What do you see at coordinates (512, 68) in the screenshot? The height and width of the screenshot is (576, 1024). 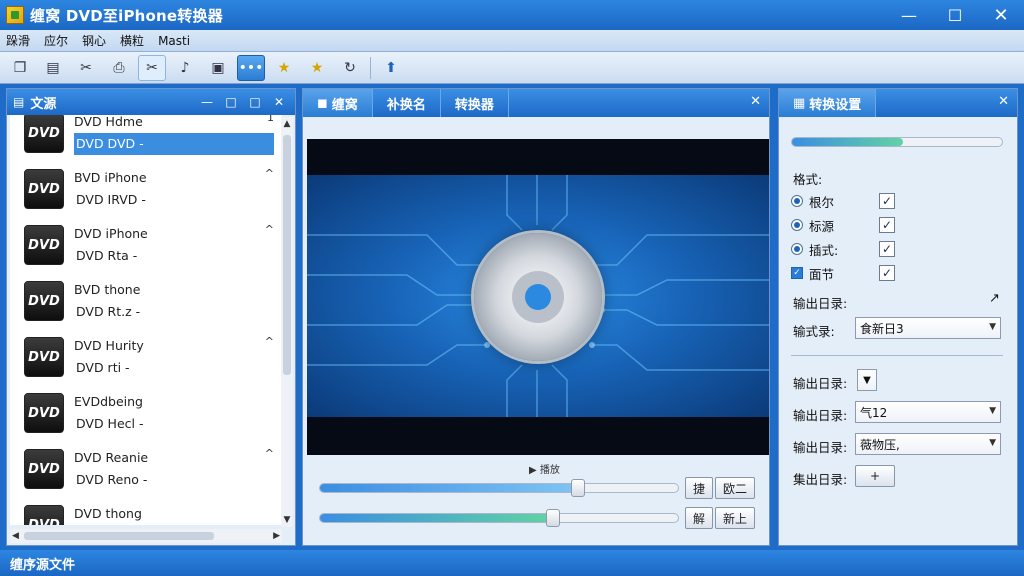 I see `toolbar: ❐ ▤ ✂ ⎙ ✂ ♪ ▣ ••• ★ ★ ↻ ⬆` at bounding box center [512, 68].